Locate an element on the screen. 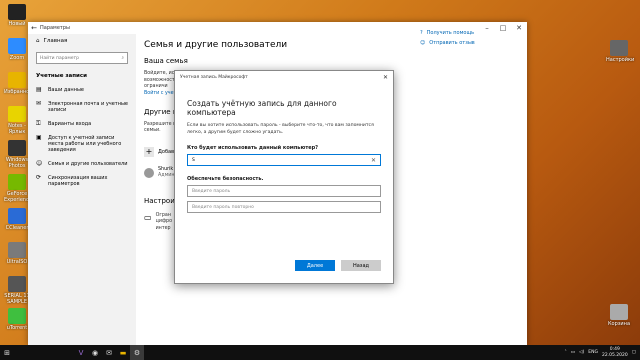 The image size is (640, 360). chevron-up-icon: ˄ is located at coordinates (566, 352).